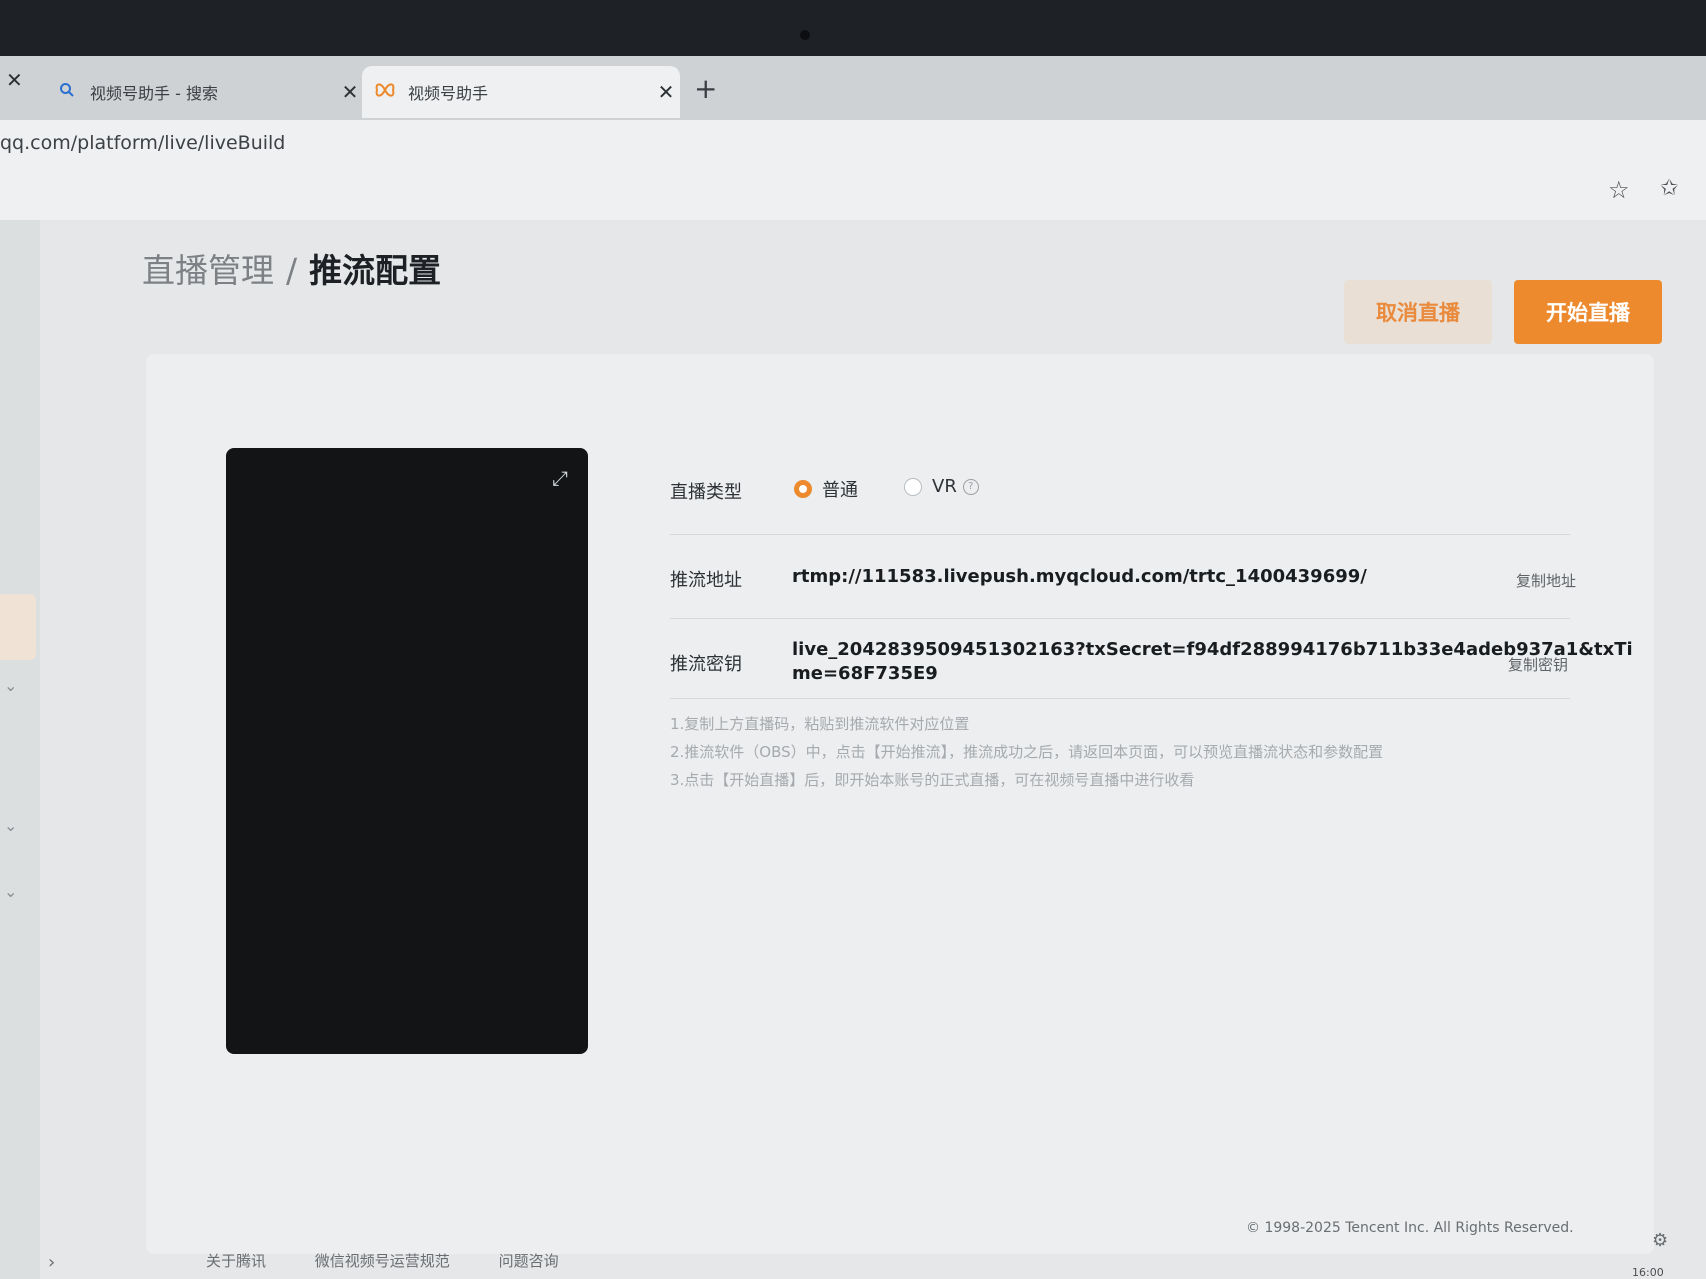 This screenshot has height=1279, width=1706. Describe the element at coordinates (705, 88) in the screenshot. I see `new-tab-plus-icon: +` at that location.